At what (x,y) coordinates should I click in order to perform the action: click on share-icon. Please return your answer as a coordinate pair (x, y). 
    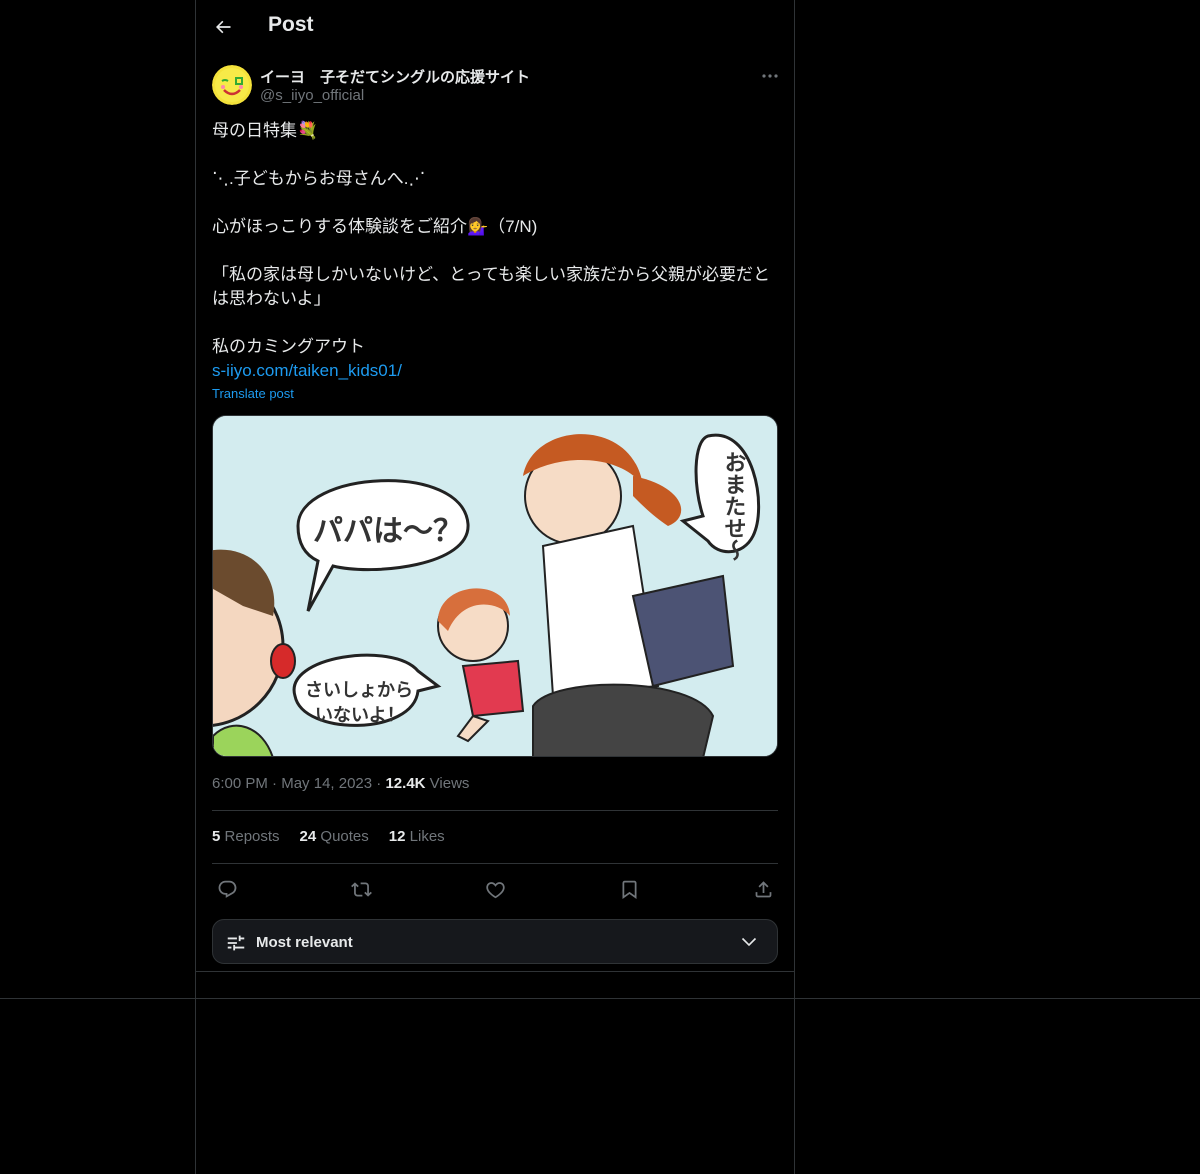
    Looking at the image, I should click on (763, 889).